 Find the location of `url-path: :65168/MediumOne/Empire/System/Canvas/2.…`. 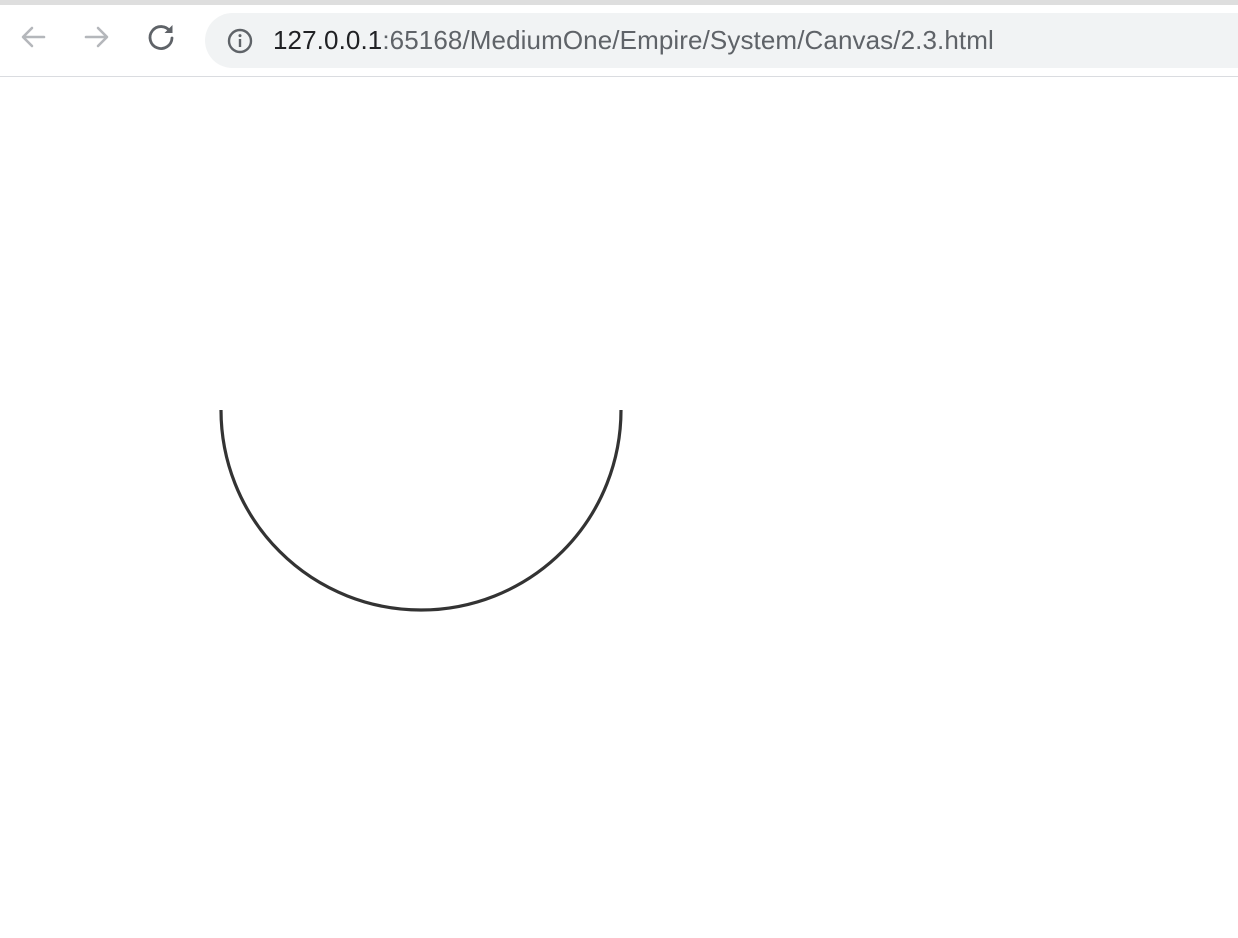

url-path: :65168/MediumOne/Empire/System/Canvas/2.… is located at coordinates (688, 40).